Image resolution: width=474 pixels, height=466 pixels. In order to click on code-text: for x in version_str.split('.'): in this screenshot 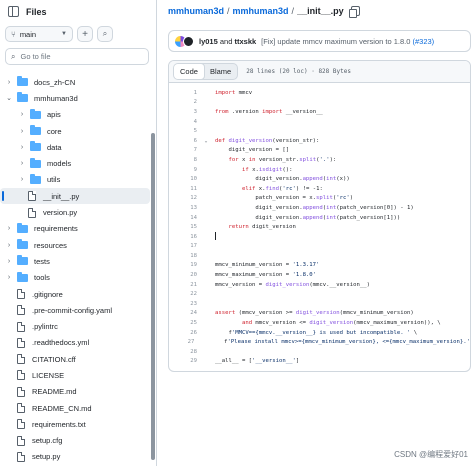, I will do `click(282, 159)`.